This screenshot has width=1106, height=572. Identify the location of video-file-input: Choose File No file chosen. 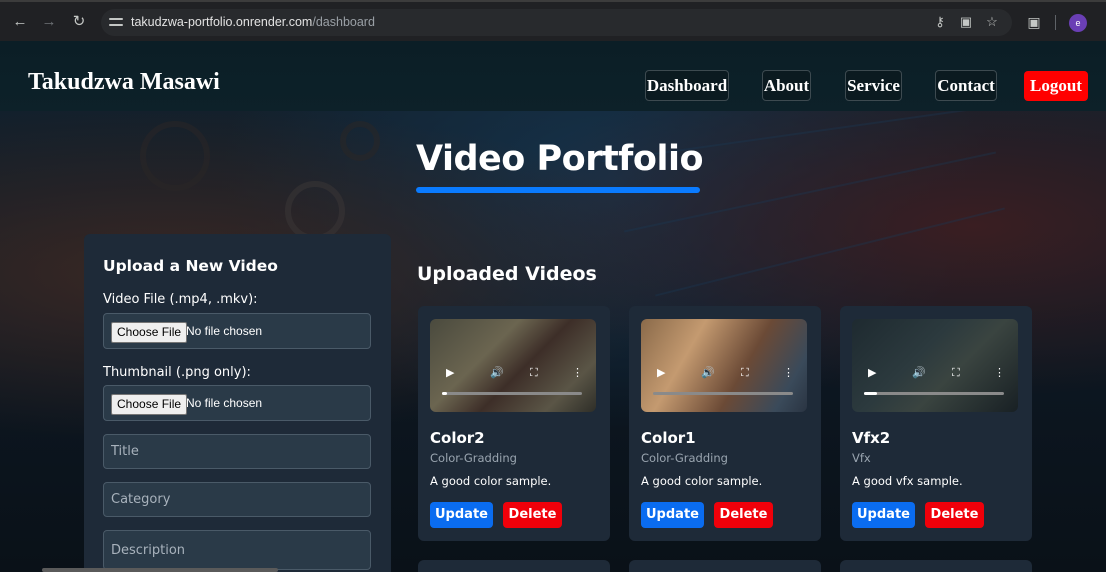
(237, 331).